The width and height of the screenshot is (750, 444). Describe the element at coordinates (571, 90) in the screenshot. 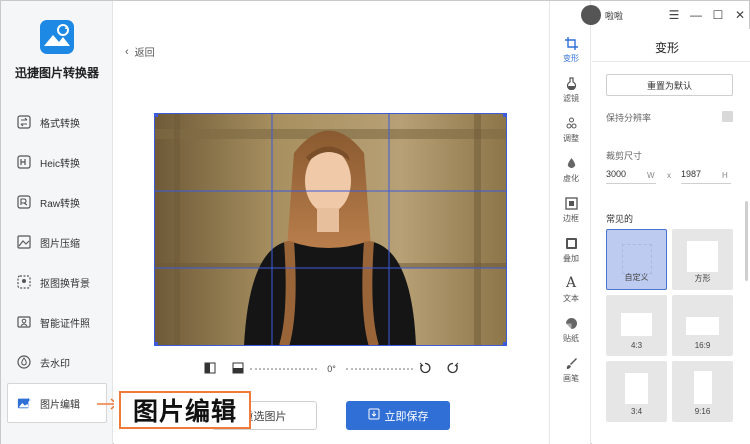

I see `tool-filter: 滤镜` at that location.